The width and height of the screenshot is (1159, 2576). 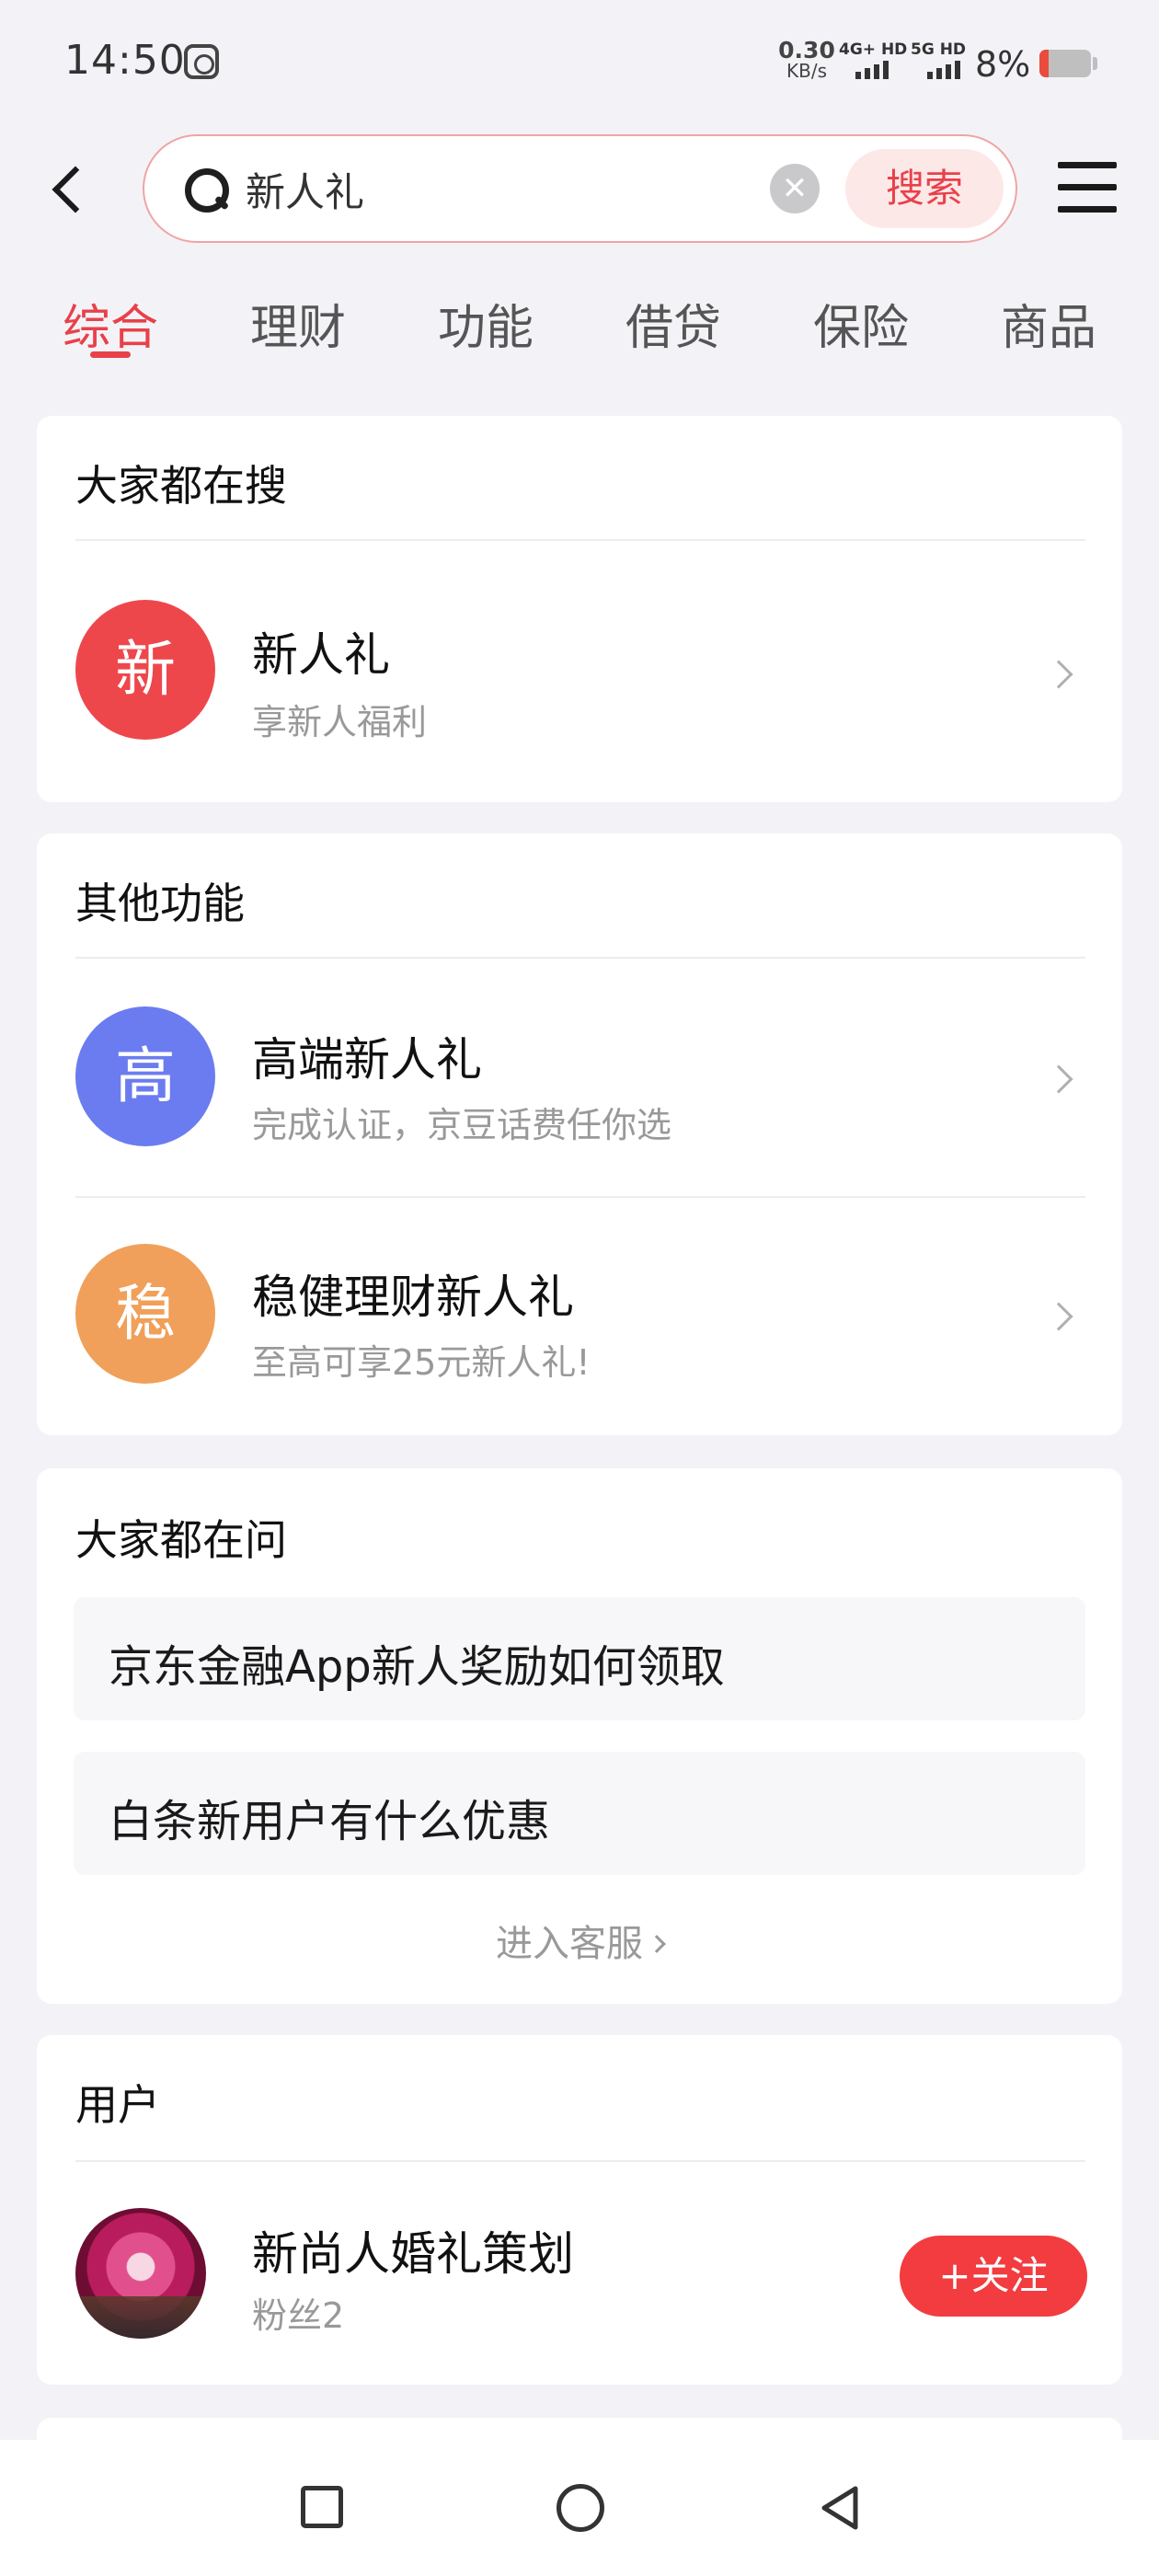 What do you see at coordinates (181, 486) in the screenshot?
I see `card-title: 大家都在搜` at bounding box center [181, 486].